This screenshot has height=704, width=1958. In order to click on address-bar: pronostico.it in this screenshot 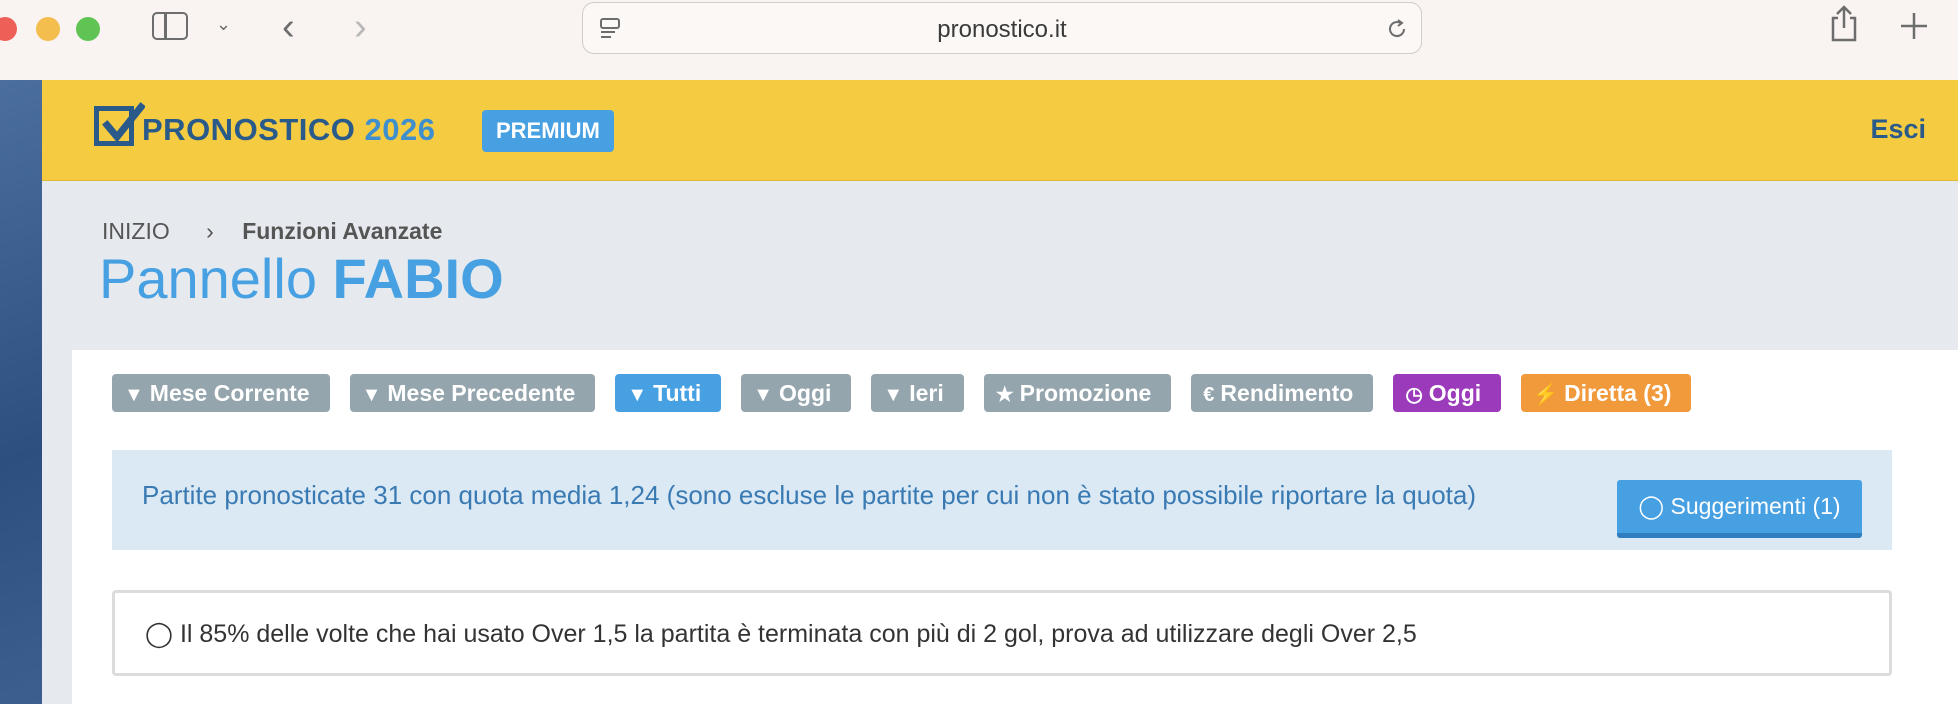, I will do `click(1002, 28)`.